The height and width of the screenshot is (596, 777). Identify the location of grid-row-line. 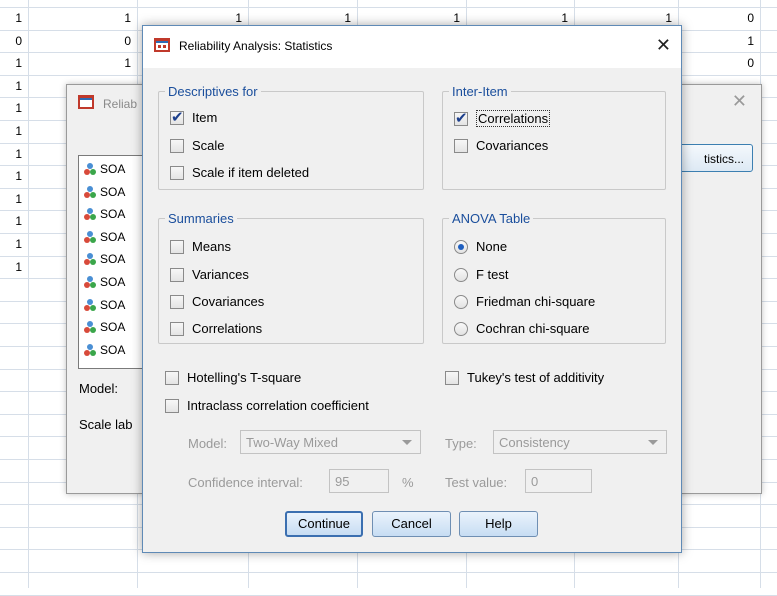
(388, 7).